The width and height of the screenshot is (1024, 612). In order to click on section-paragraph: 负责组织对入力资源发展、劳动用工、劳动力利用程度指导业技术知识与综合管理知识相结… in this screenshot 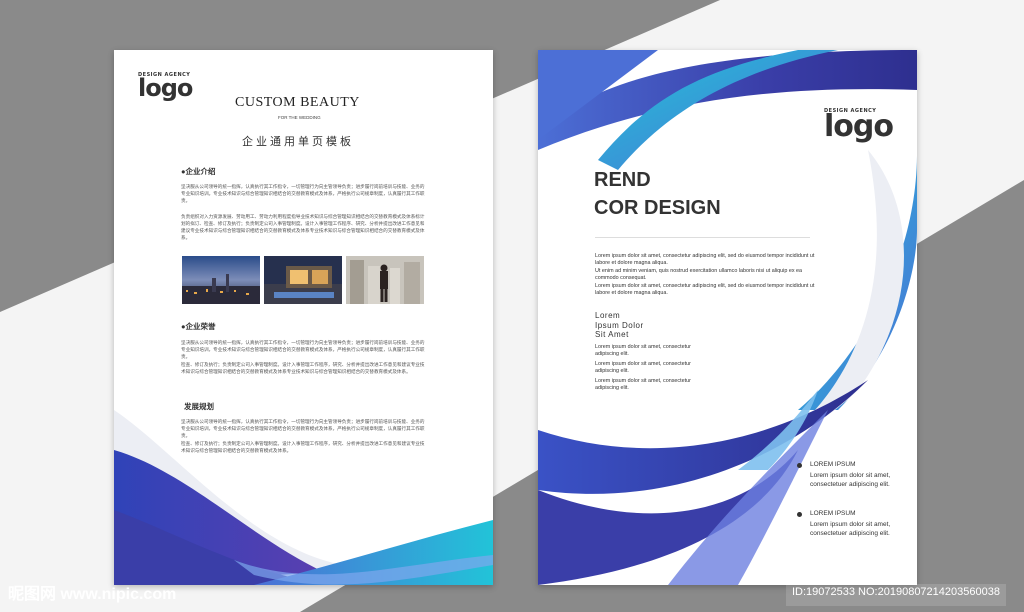, I will do `click(303, 227)`.